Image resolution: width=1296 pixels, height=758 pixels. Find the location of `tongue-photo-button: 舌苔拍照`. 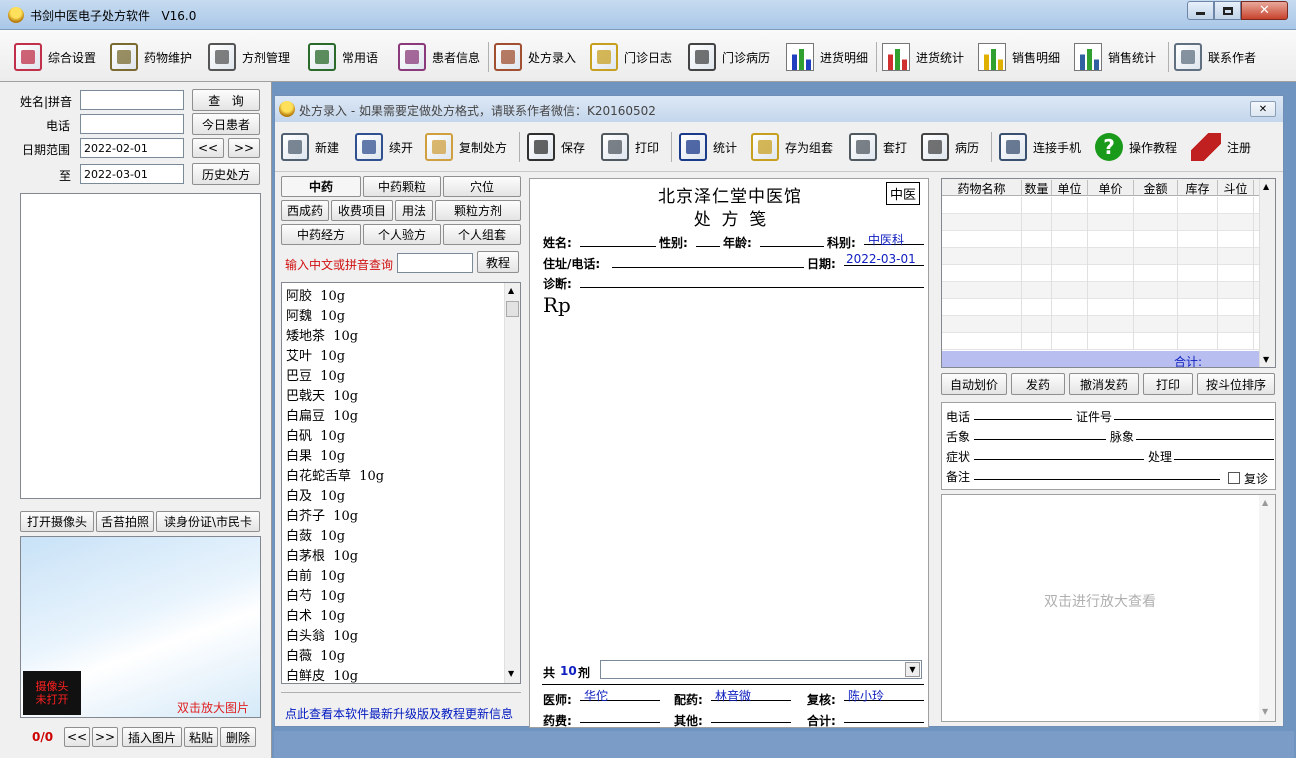

tongue-photo-button: 舌苔拍照 is located at coordinates (125, 521).